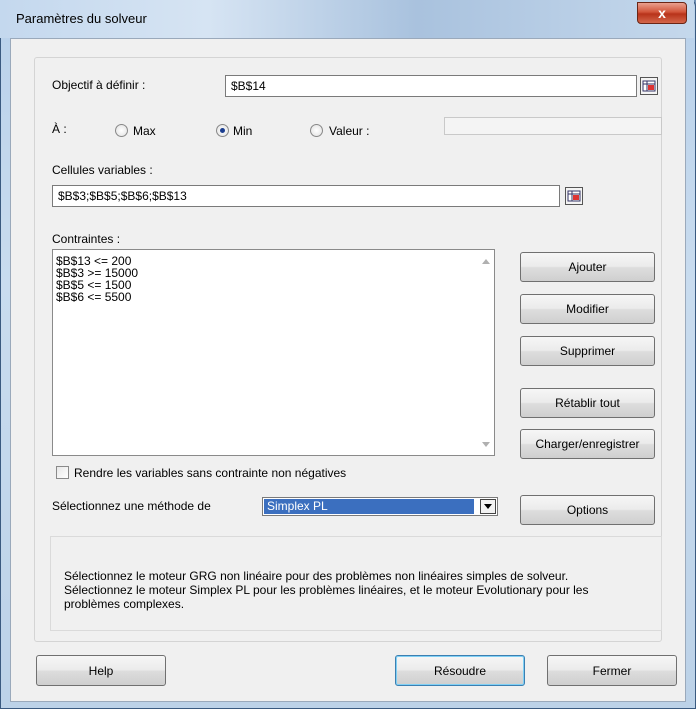 Image resolution: width=696 pixels, height=709 pixels. I want to click on add-constraint-button: Ajouter, so click(587, 267).